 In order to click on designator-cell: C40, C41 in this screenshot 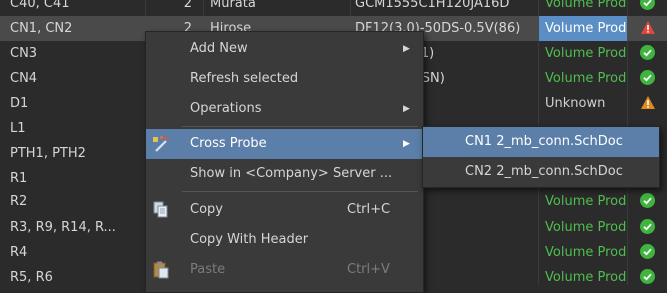, I will do `click(40, 5)`.